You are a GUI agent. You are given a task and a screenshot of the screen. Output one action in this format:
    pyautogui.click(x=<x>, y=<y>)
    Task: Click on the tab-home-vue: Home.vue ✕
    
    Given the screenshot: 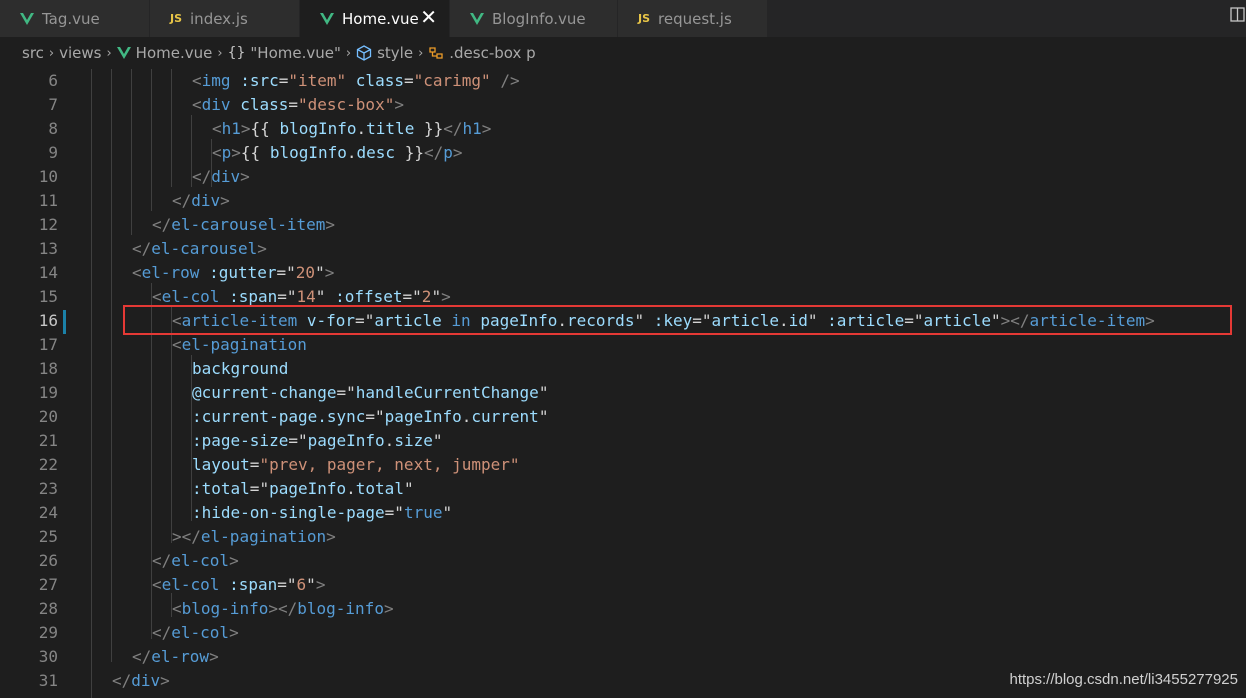 What is the action you would take?
    pyautogui.click(x=375, y=18)
    